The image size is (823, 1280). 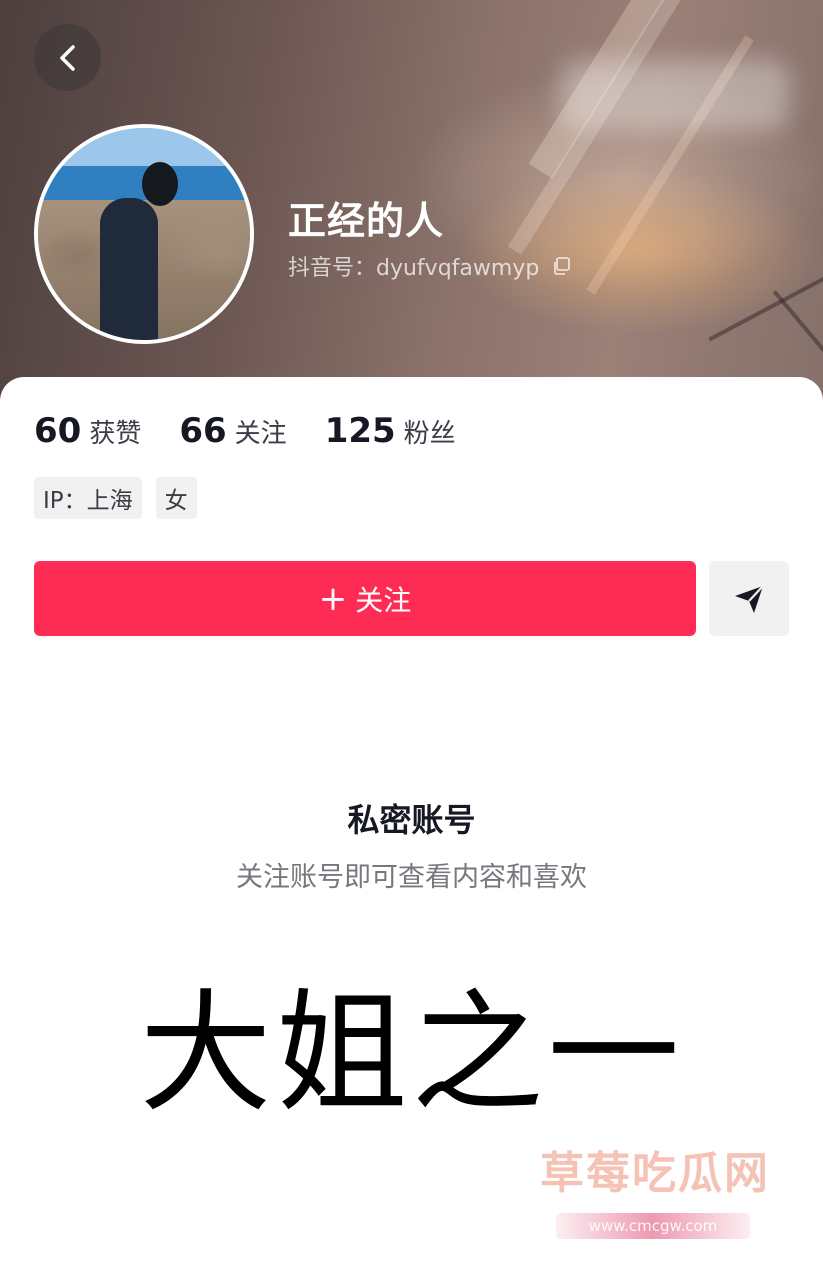 What do you see at coordinates (411, 1054) in the screenshot?
I see `overlay-caption: 大姐之一` at bounding box center [411, 1054].